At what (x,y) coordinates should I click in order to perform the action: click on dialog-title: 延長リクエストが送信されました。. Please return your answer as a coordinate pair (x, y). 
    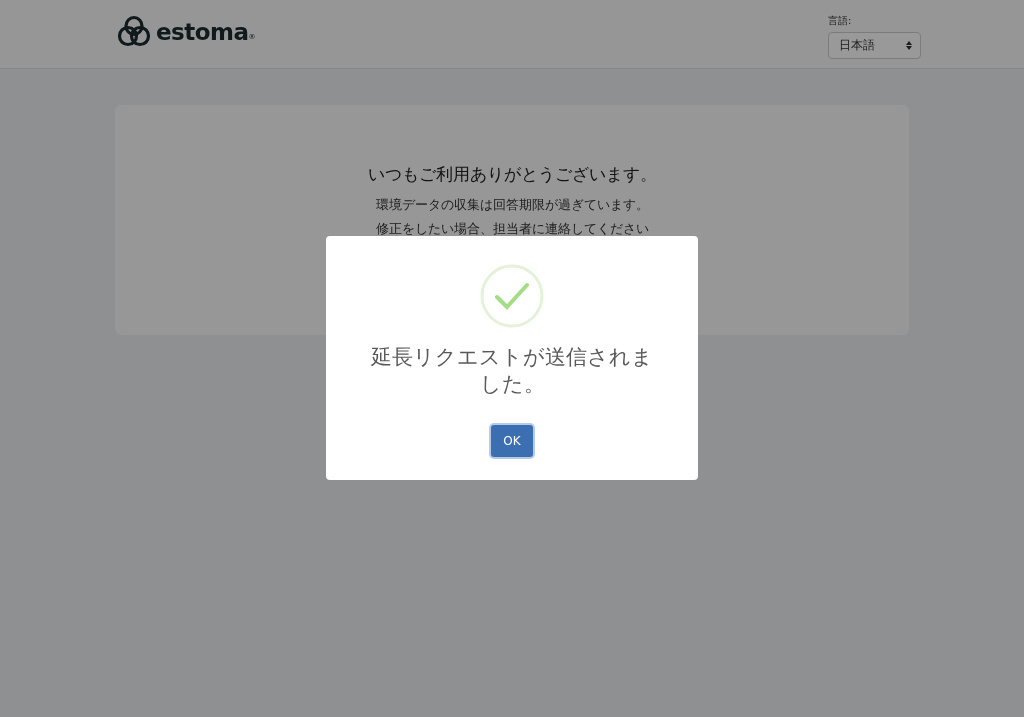
    Looking at the image, I should click on (512, 371).